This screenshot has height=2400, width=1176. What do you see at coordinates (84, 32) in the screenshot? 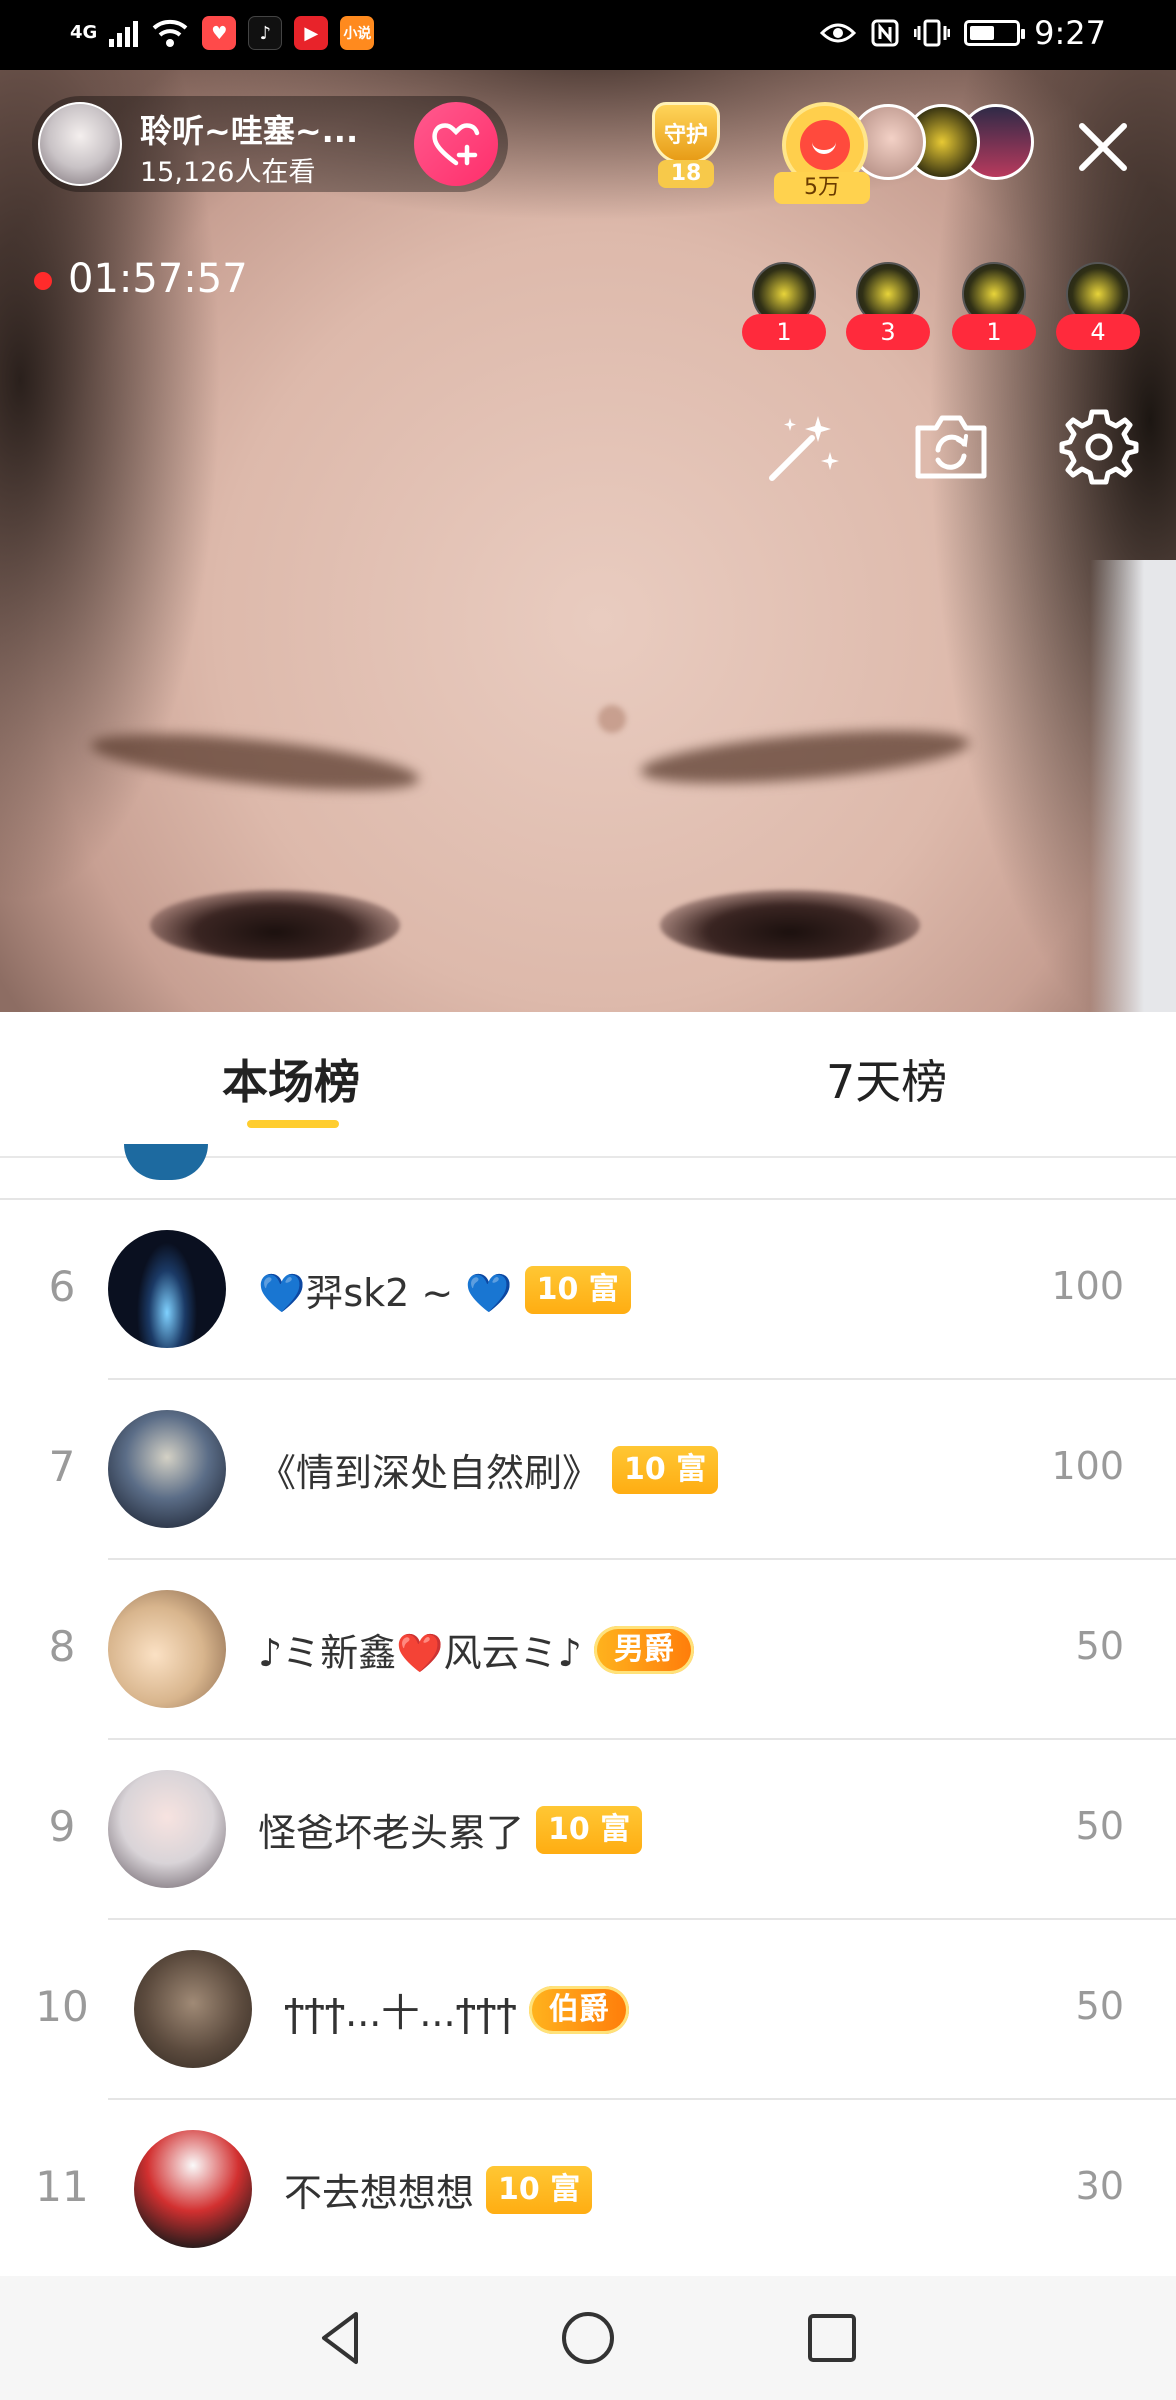
I see `network-type: 4G` at bounding box center [84, 32].